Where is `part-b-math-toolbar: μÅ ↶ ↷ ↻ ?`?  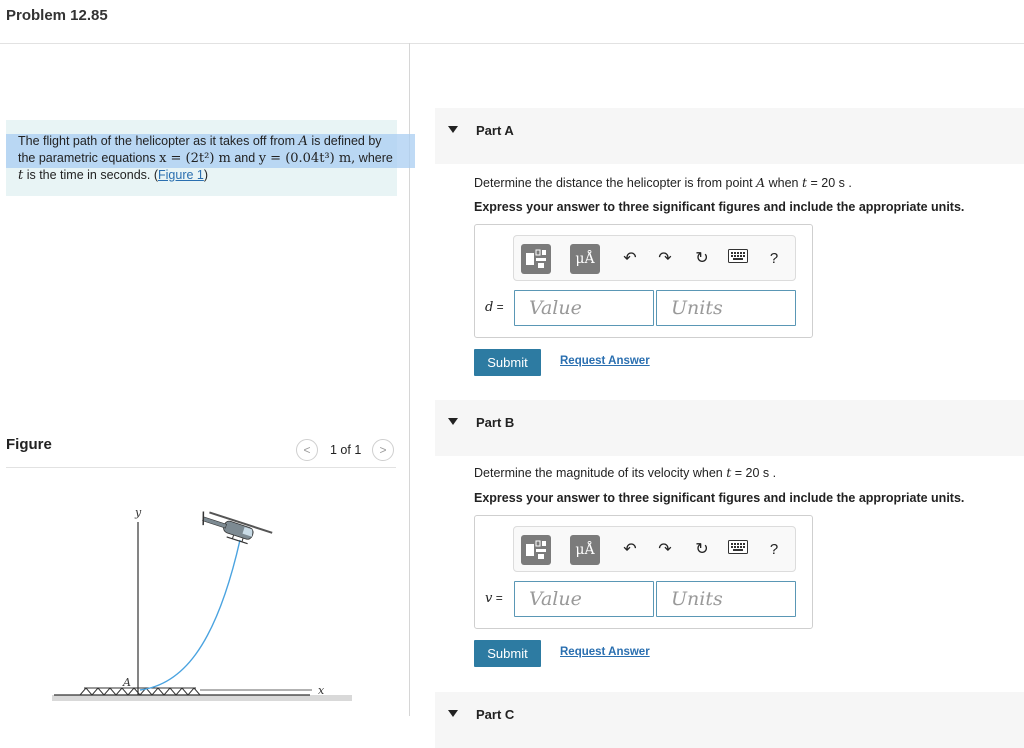
part-b-math-toolbar: μÅ ↶ ↷ ↻ ? is located at coordinates (654, 549).